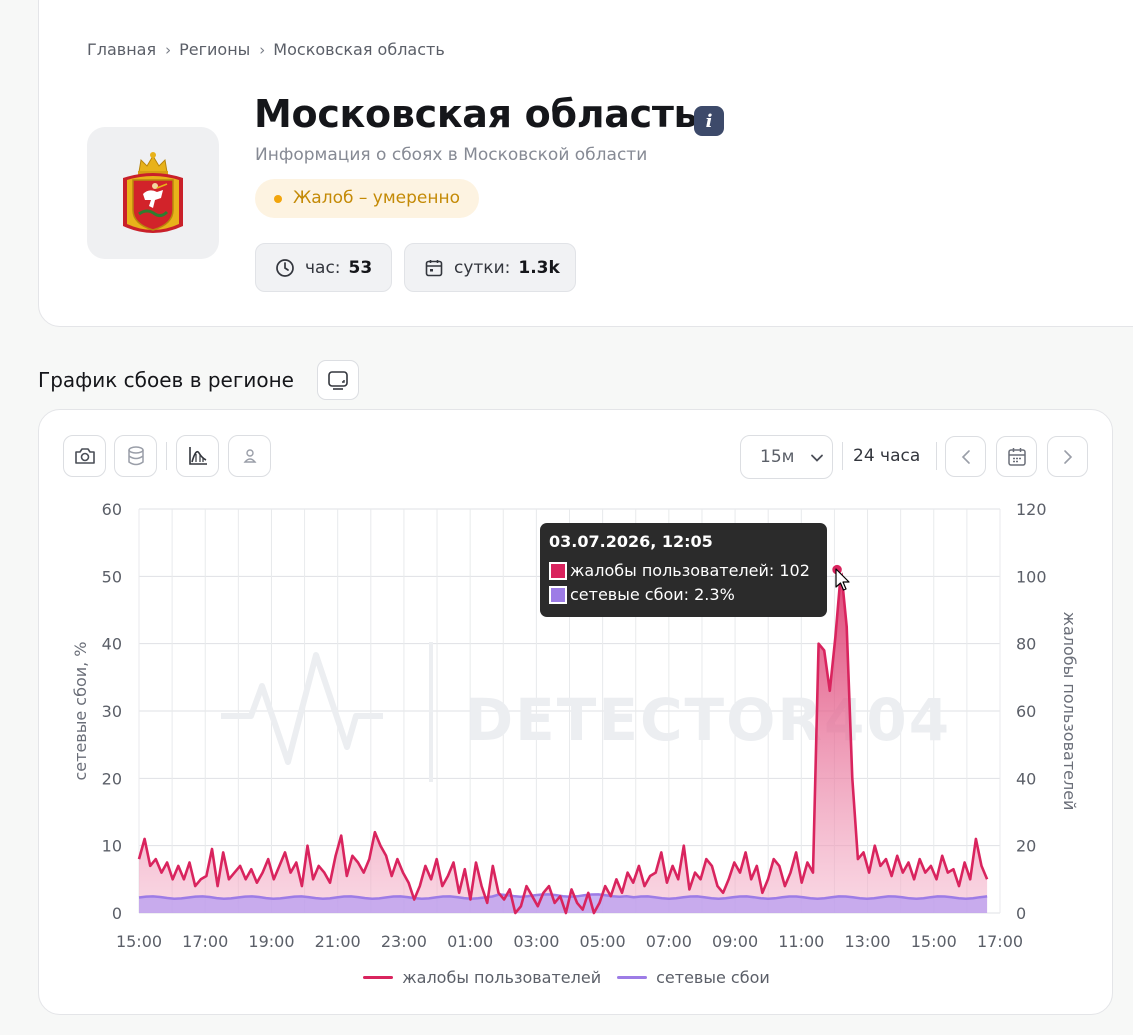  Describe the element at coordinates (632, 977) in the screenshot. I see `legend-network-line` at that location.